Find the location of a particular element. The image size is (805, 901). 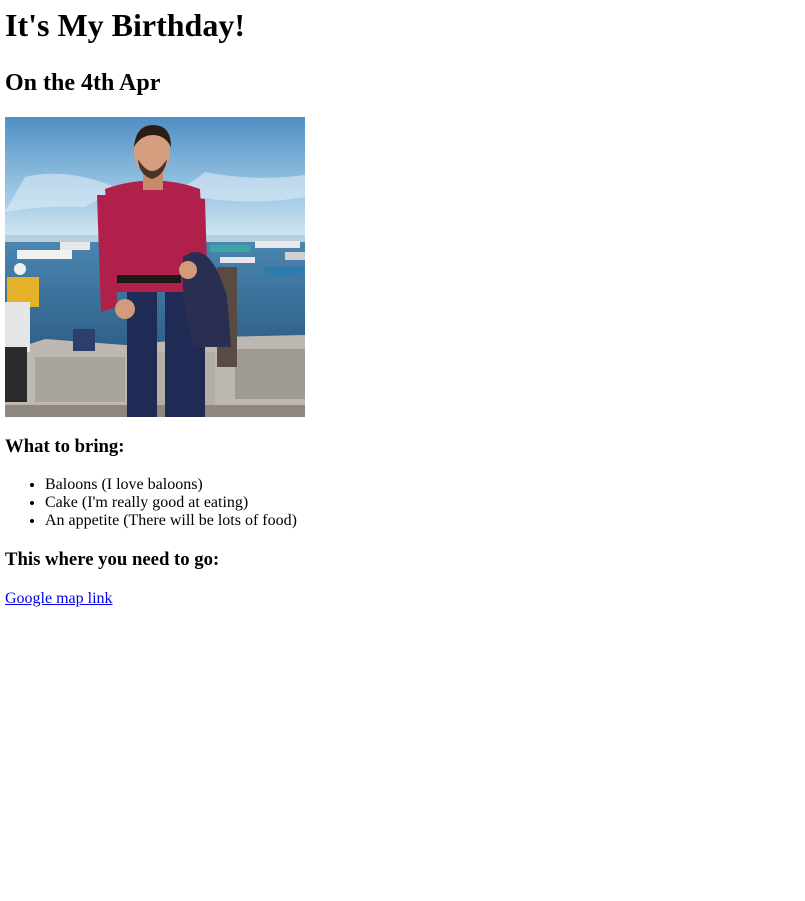

date-heading: On the 4th Apr is located at coordinates (83, 83).